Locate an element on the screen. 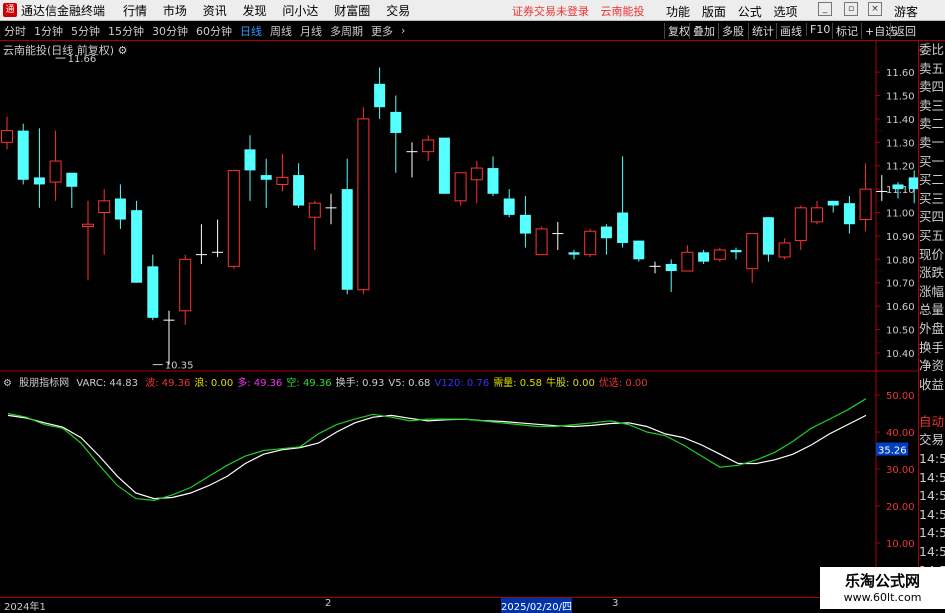  indicator-item: V5: 0.68 is located at coordinates (409, 383).